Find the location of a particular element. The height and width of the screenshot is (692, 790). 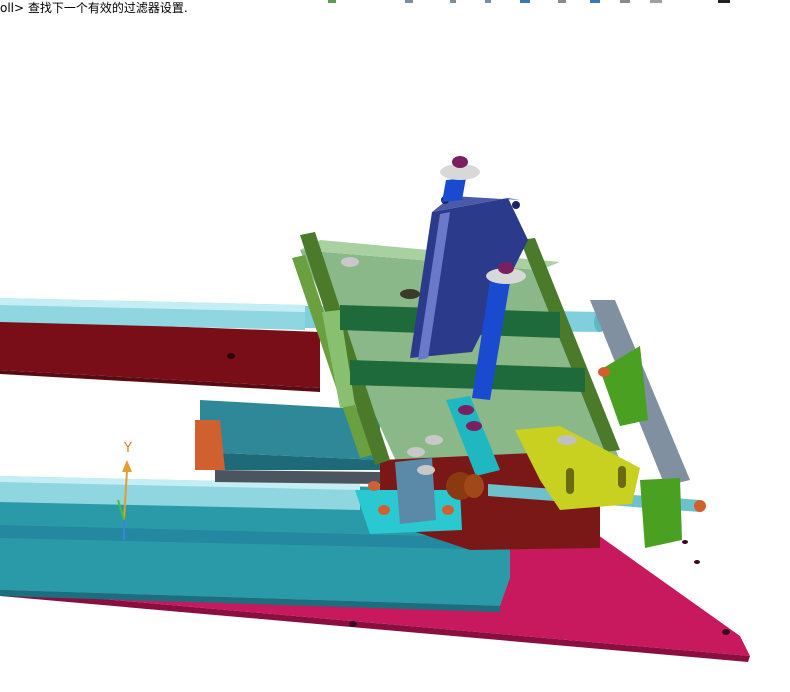

upper-rail-beam is located at coordinates (160, 345).